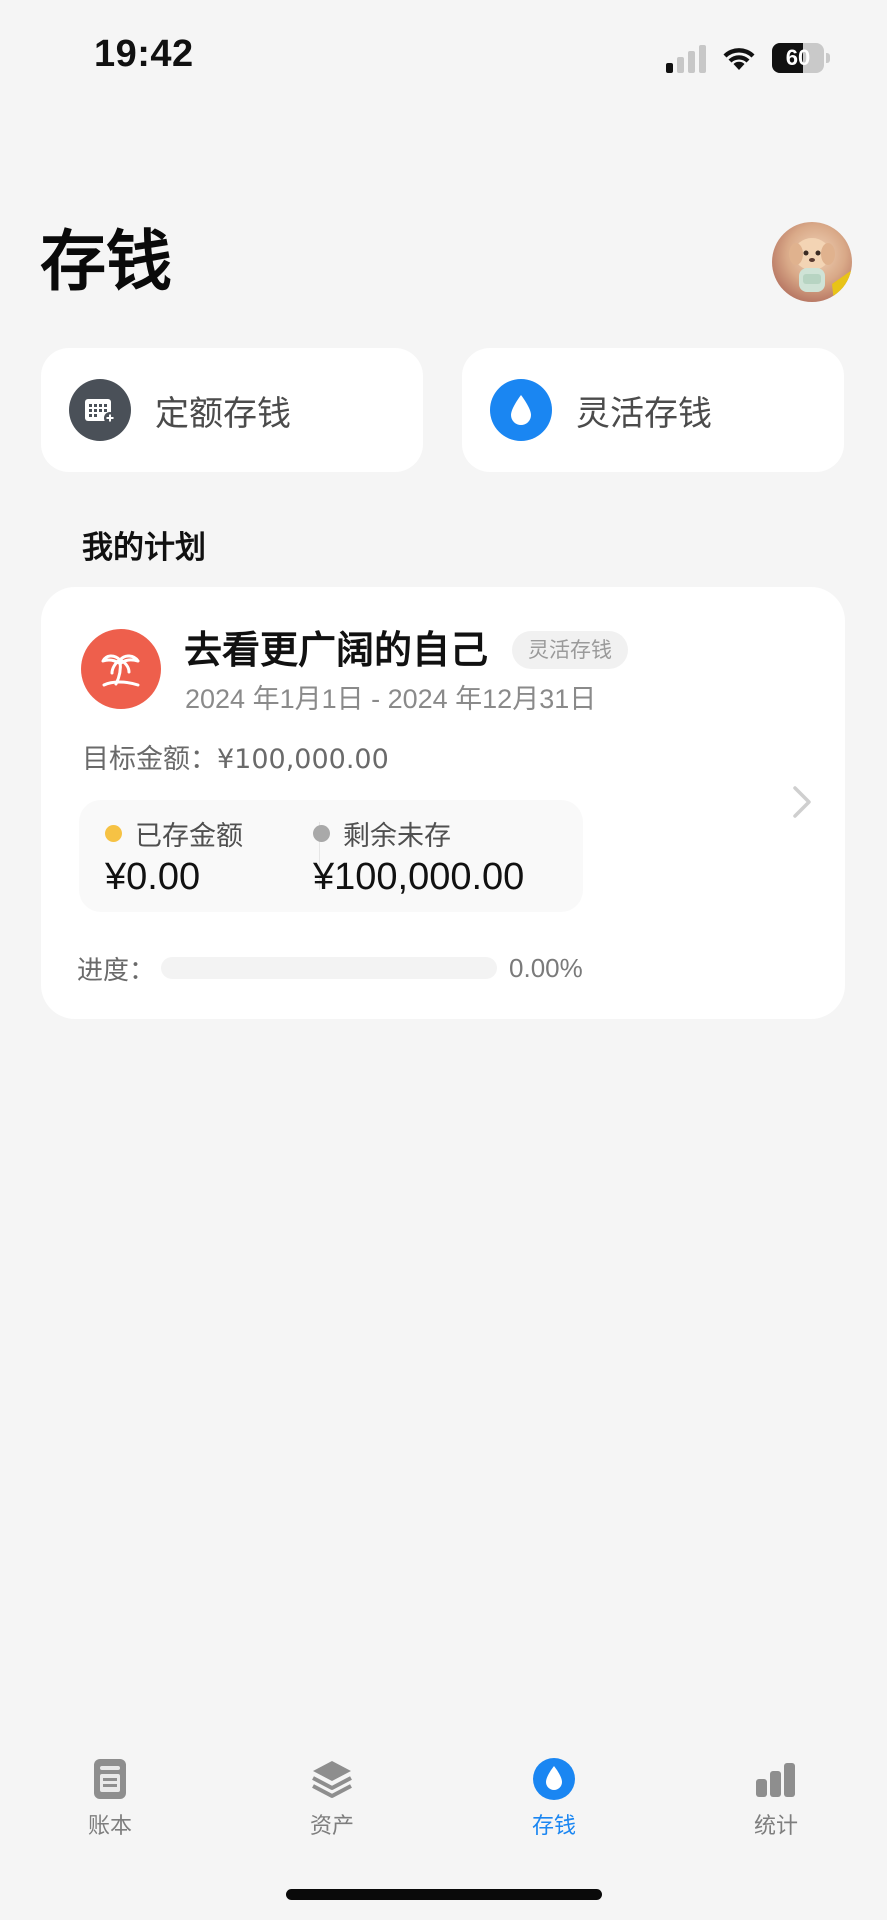 The height and width of the screenshot is (1920, 887). What do you see at coordinates (113, 833) in the screenshot?
I see `saved-dot-icon` at bounding box center [113, 833].